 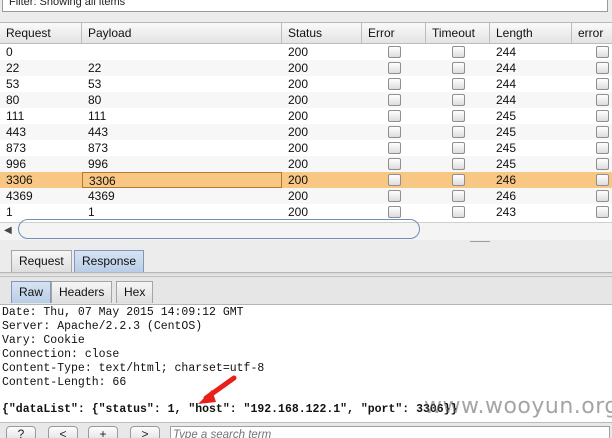 What do you see at coordinates (31, 292) in the screenshot?
I see `tab-raw: Raw` at bounding box center [31, 292].